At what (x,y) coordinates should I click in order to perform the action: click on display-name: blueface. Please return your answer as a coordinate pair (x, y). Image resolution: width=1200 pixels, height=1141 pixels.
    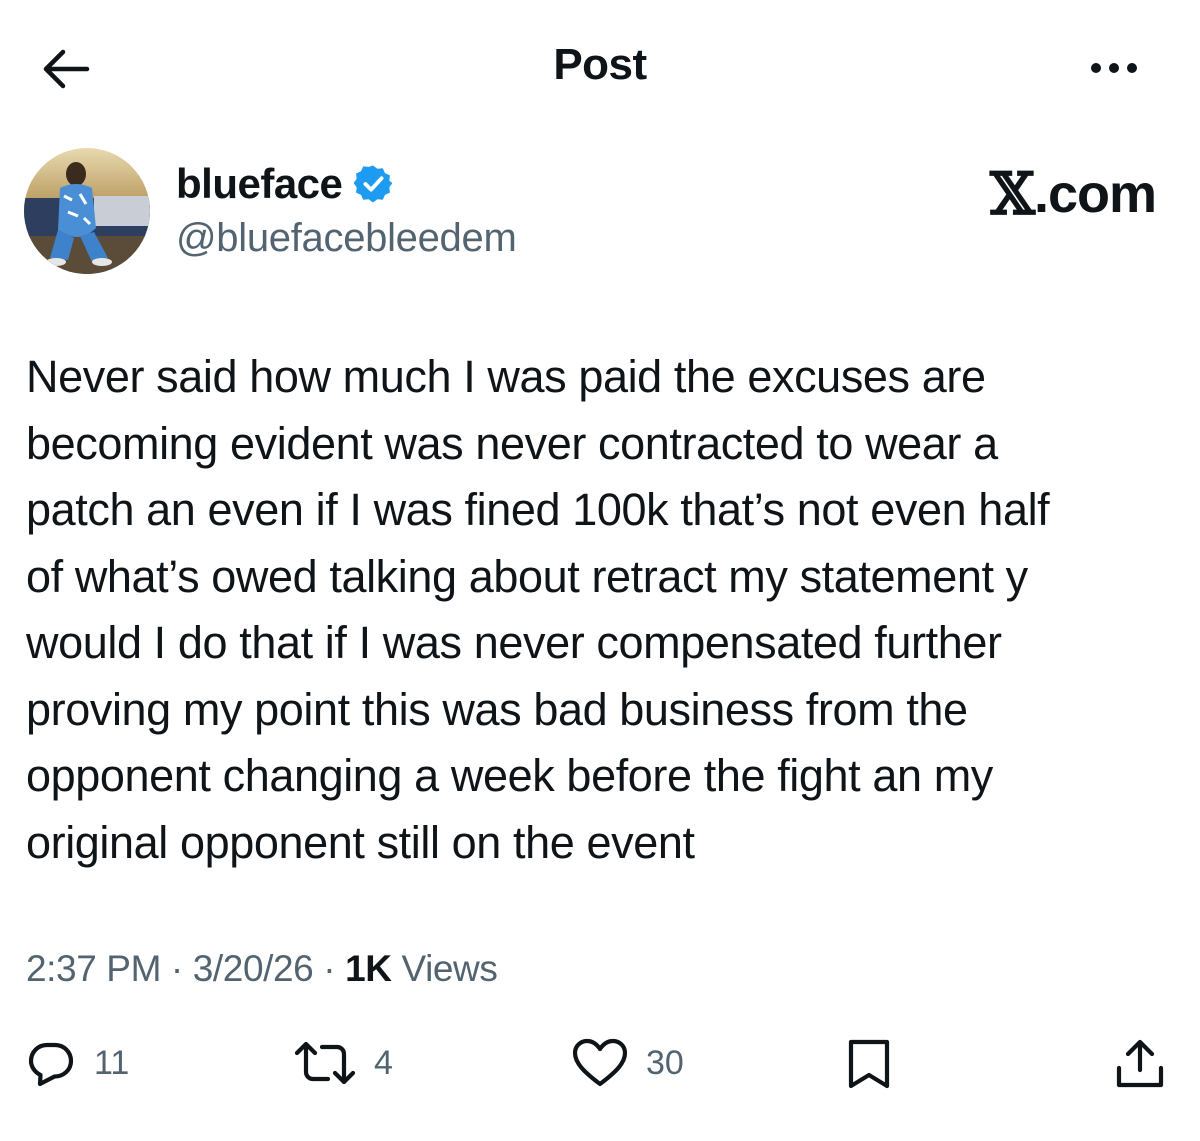
    Looking at the image, I should click on (259, 184).